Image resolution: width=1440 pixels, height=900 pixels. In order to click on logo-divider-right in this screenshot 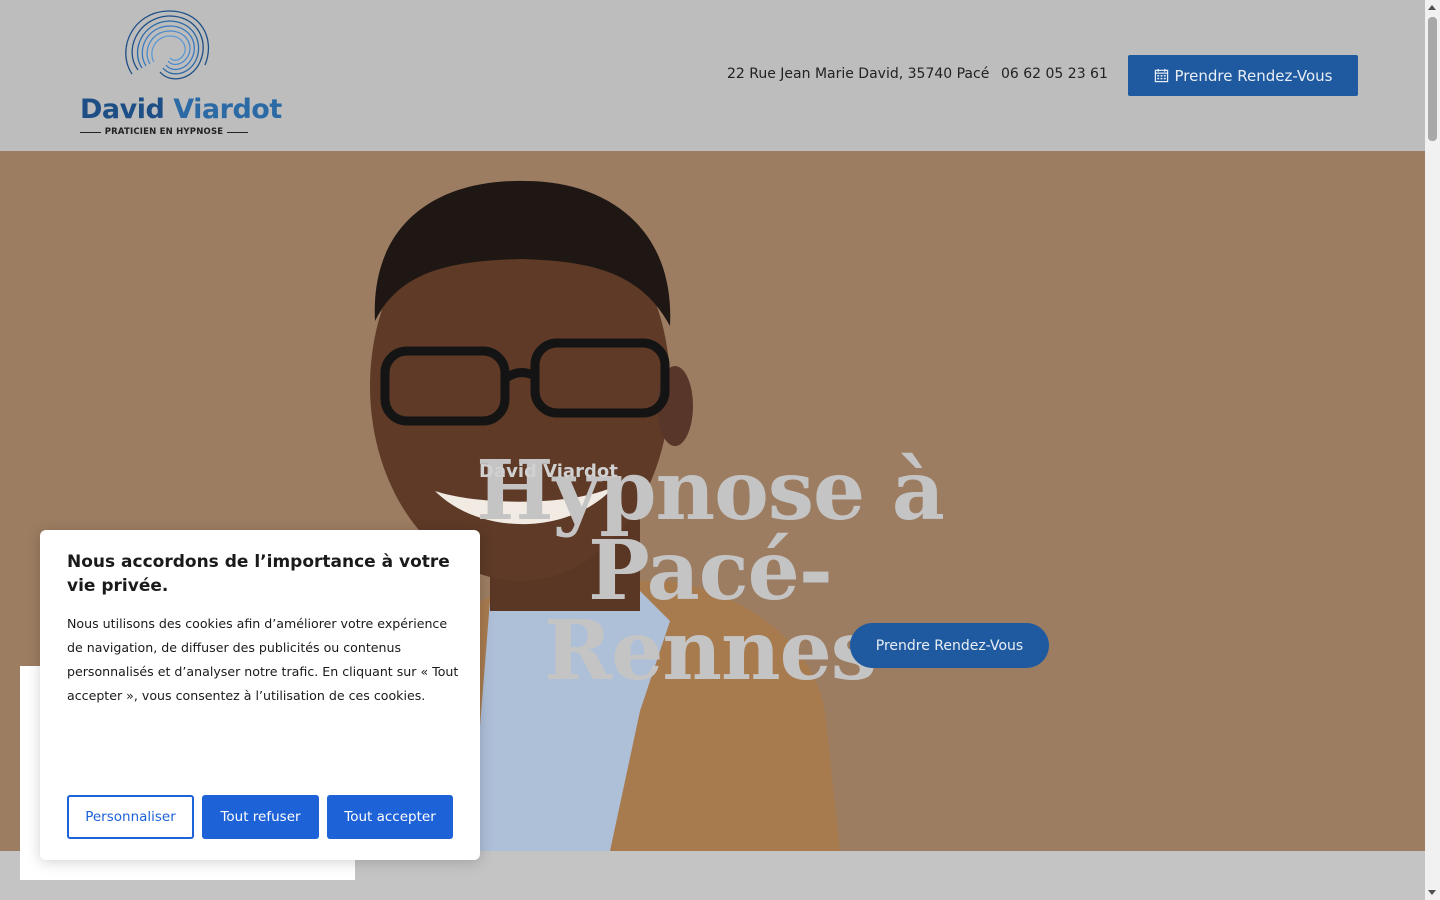, I will do `click(237, 132)`.